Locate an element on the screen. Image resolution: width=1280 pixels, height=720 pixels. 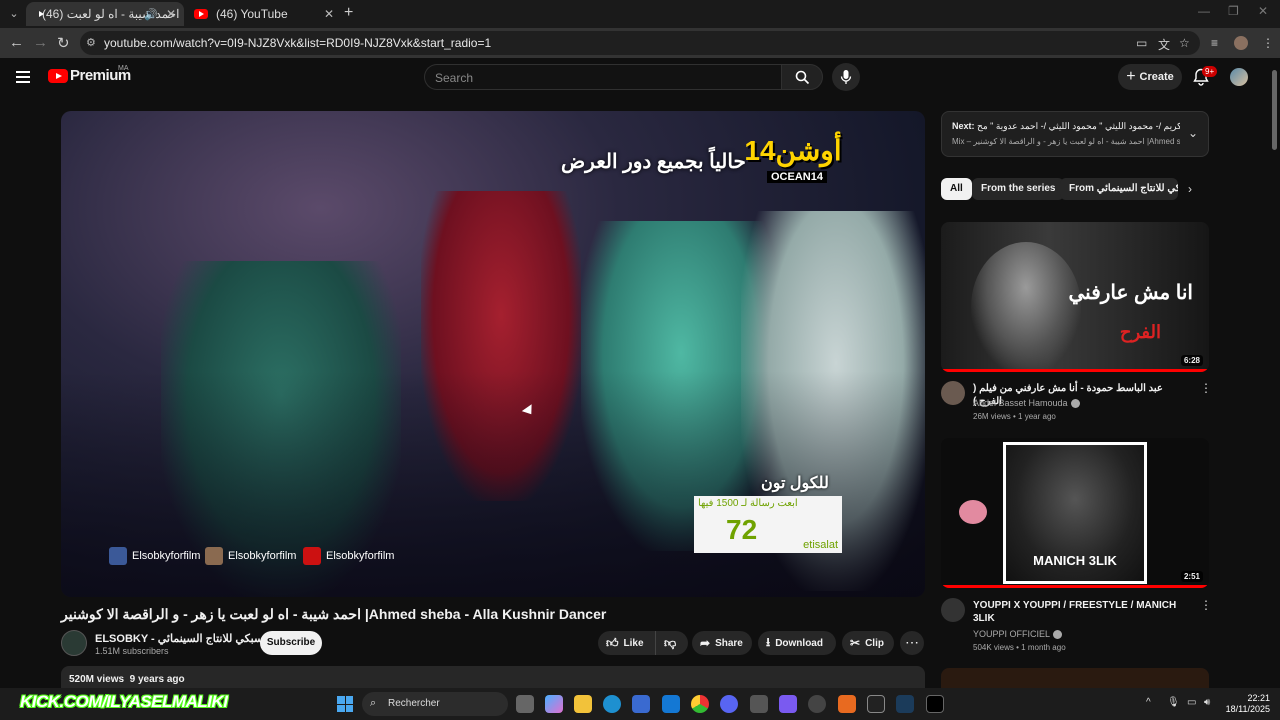
window-close-icon: ✕ is located at coordinates (1263, 11).